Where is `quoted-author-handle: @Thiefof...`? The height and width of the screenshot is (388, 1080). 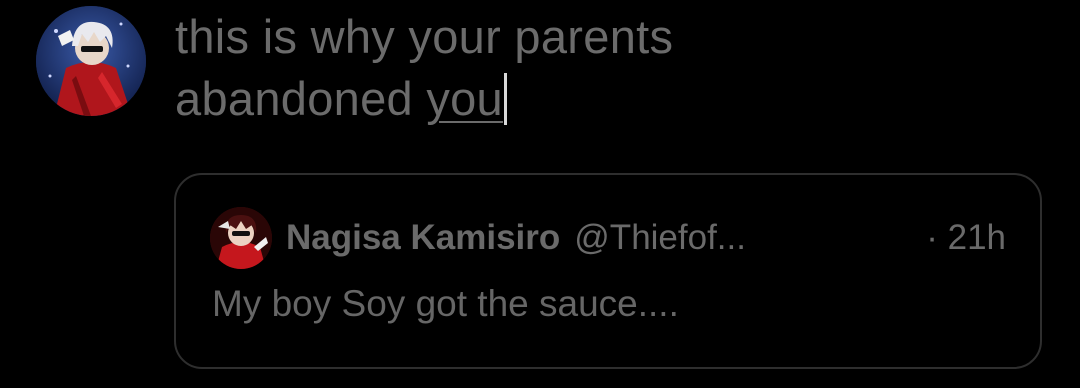
quoted-author-handle: @Thiefof... is located at coordinates (660, 238).